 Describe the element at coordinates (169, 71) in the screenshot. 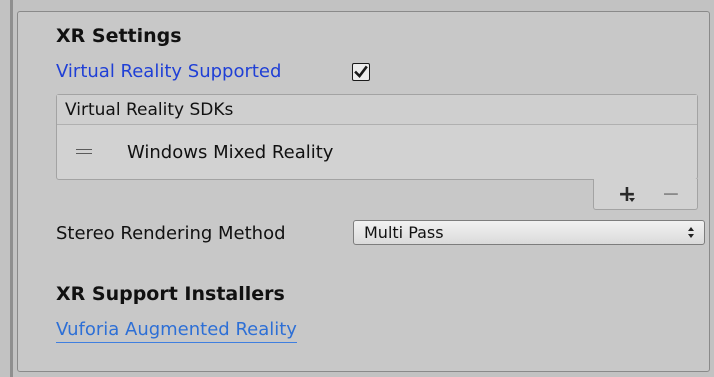

I see `vr-supported-label: Virtual Reality Supported` at that location.